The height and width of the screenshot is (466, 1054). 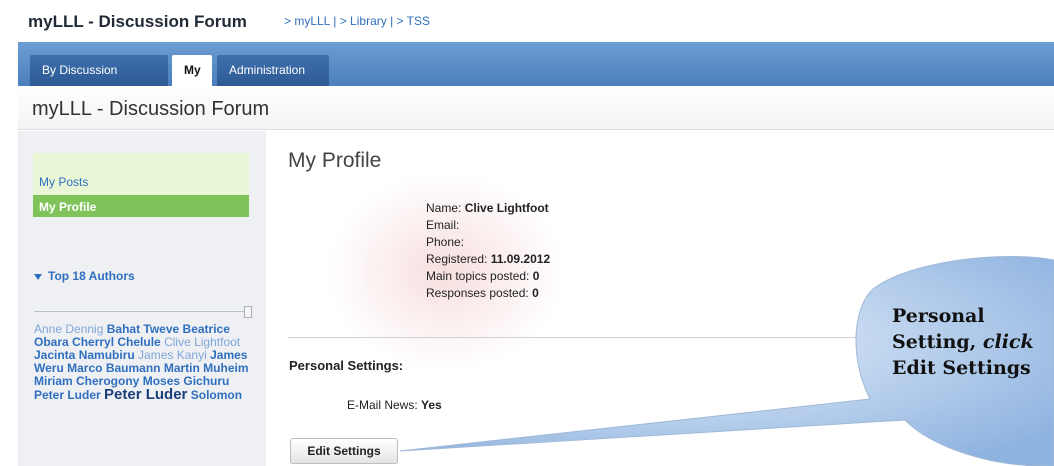 What do you see at coordinates (444, 208) in the screenshot?
I see `name-label: Name:` at bounding box center [444, 208].